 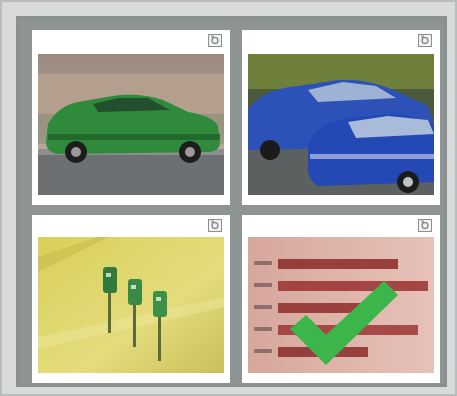 What do you see at coordinates (131, 305) in the screenshot?
I see `green-mailboxes-image` at bounding box center [131, 305].